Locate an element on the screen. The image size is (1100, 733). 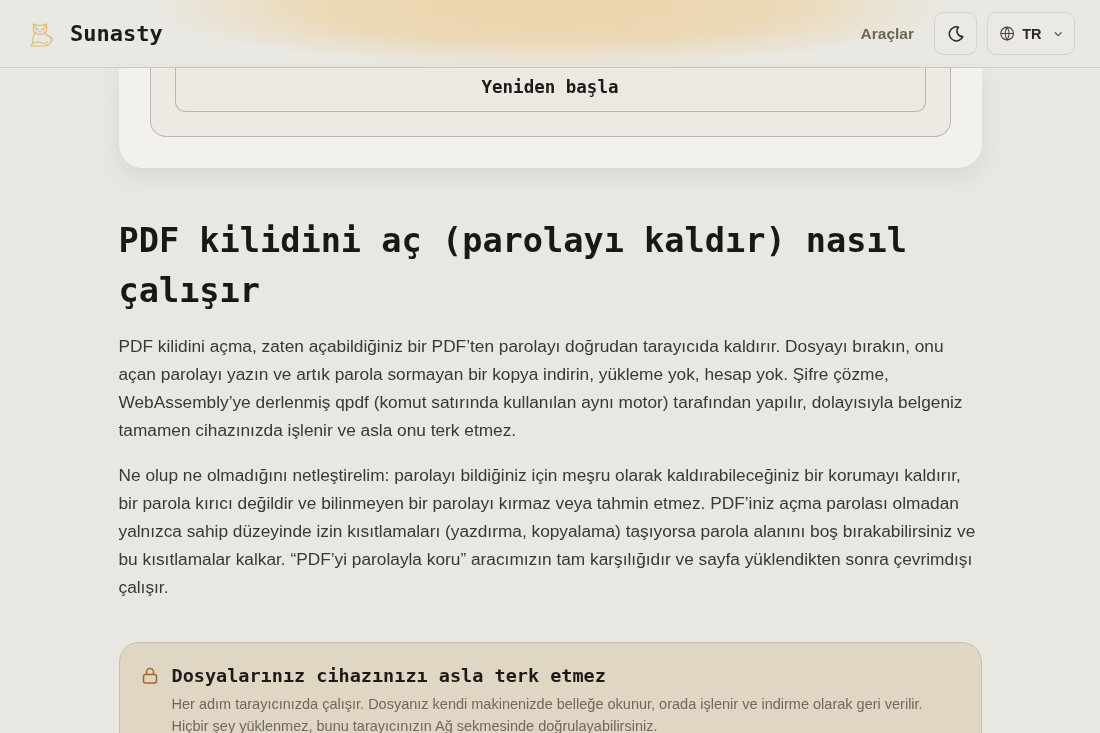
article-paragraph: PDF kilidini açma, zaten açabildiğiniz bir PDF’ten parolayı doğrudan tarayıcıda kaldırır. Dosyayı bırakın, onu açan parolayı yazın ve artık parola sormayan bir kopya indirin, yükleme yok, hesap yok. Şifre çözme, WebAssembly’ye derlenmiş qpdf (komut satırında kullanılan aynı motor) tarafından yapılır, dolayısıyla belgeniz tamamen cihazınızda işlenir ve asla onu terk etmez. is located at coordinates (541, 388).